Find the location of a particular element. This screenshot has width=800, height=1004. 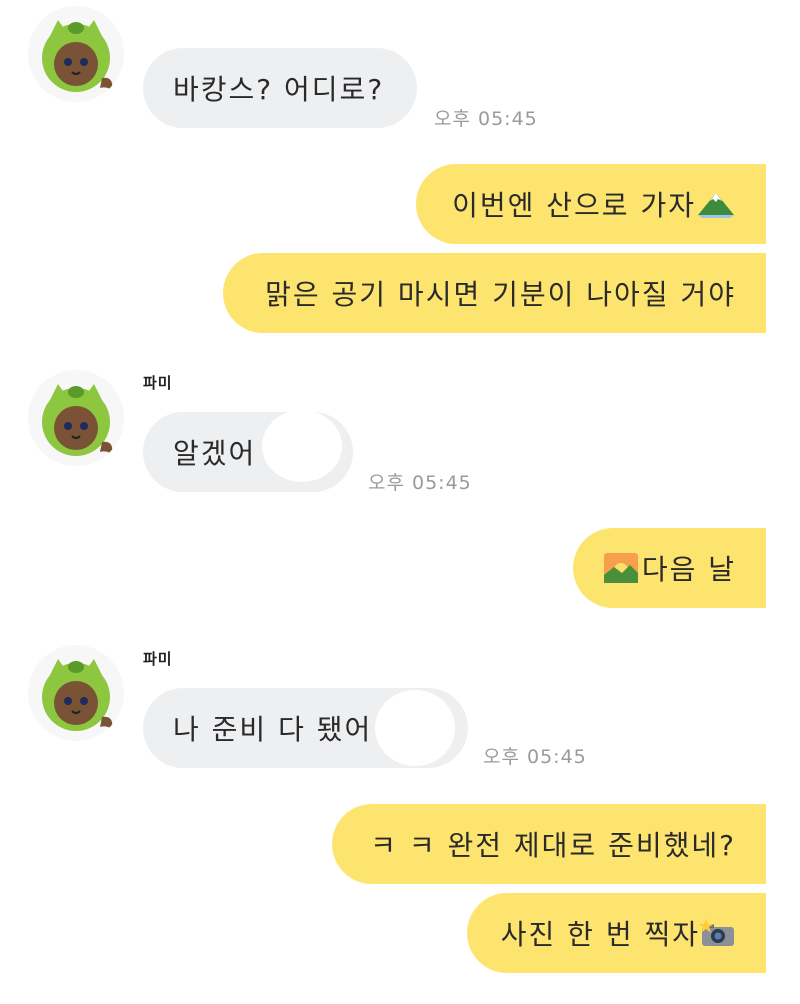

message-bubble: 이번엔 산으로 가자 is located at coordinates (591, 204).